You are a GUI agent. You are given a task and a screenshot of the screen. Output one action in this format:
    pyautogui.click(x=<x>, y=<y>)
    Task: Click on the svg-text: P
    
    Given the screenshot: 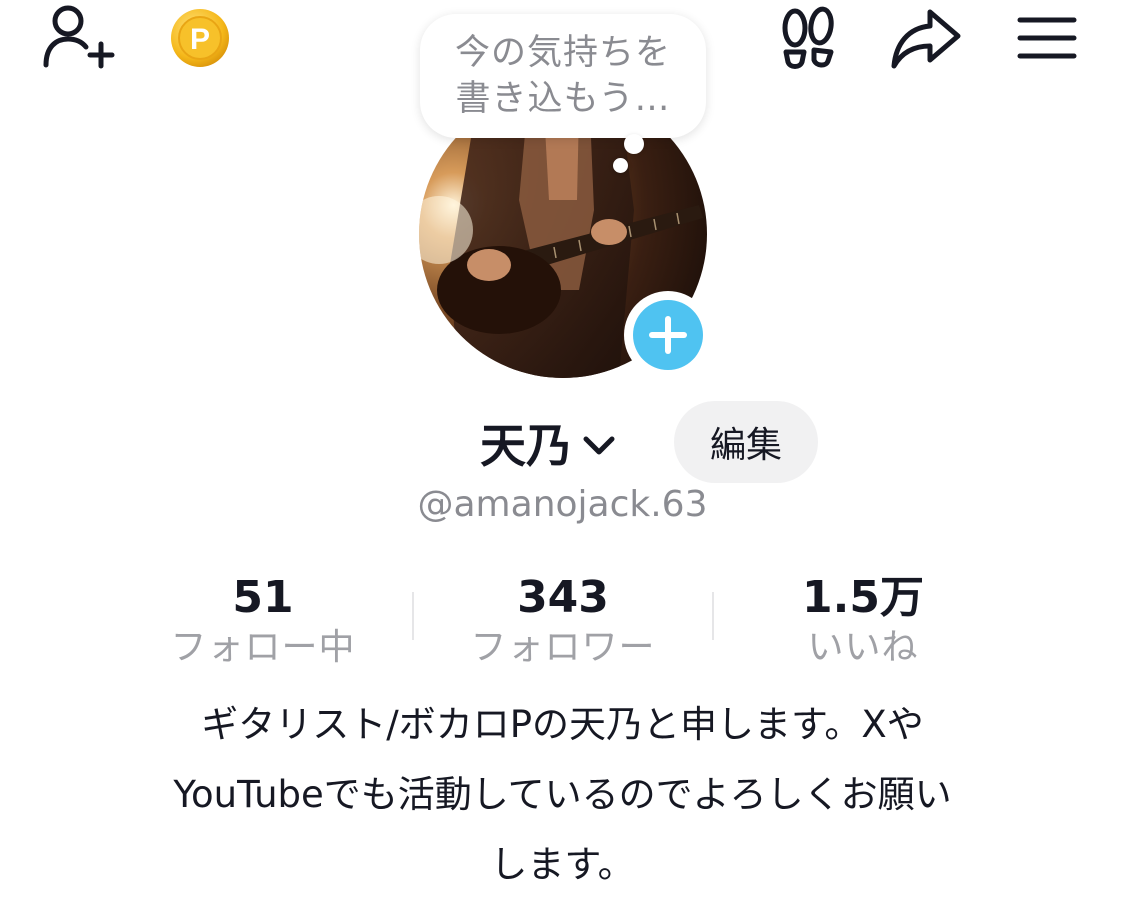 What is the action you would take?
    pyautogui.click(x=200, y=39)
    